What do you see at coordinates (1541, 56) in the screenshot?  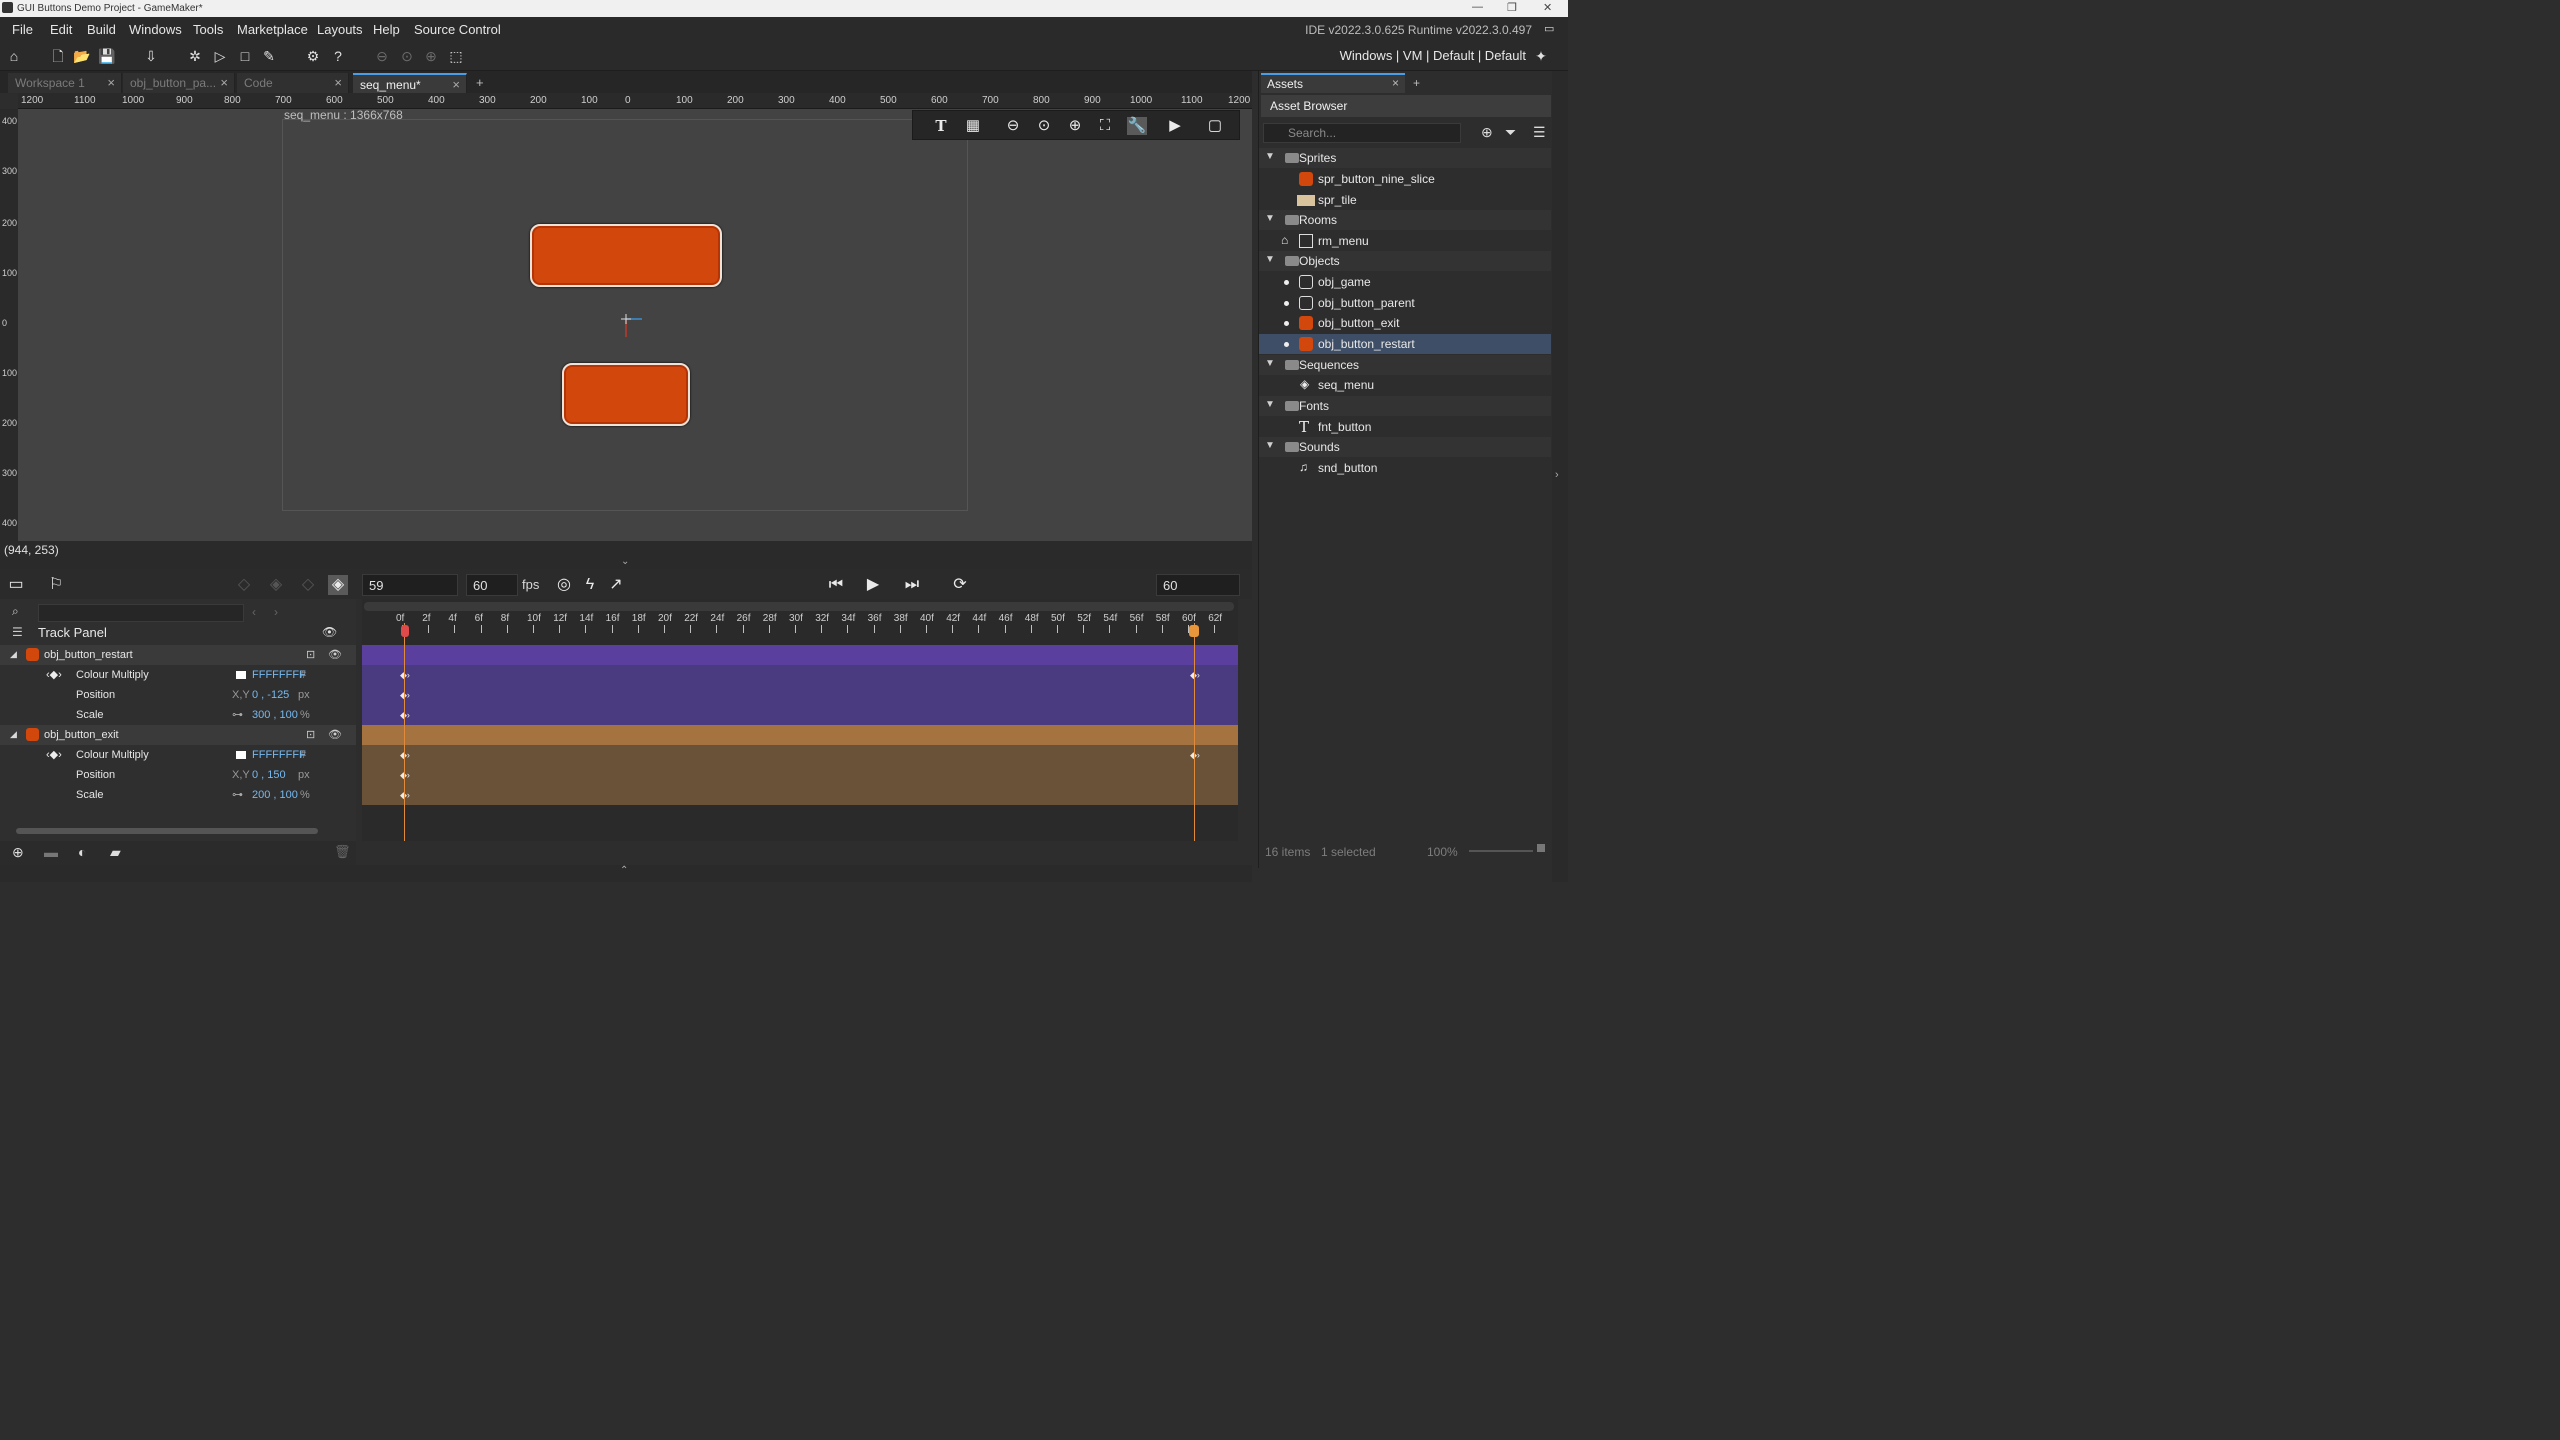 I see `target-settings-icon: ✦` at bounding box center [1541, 56].